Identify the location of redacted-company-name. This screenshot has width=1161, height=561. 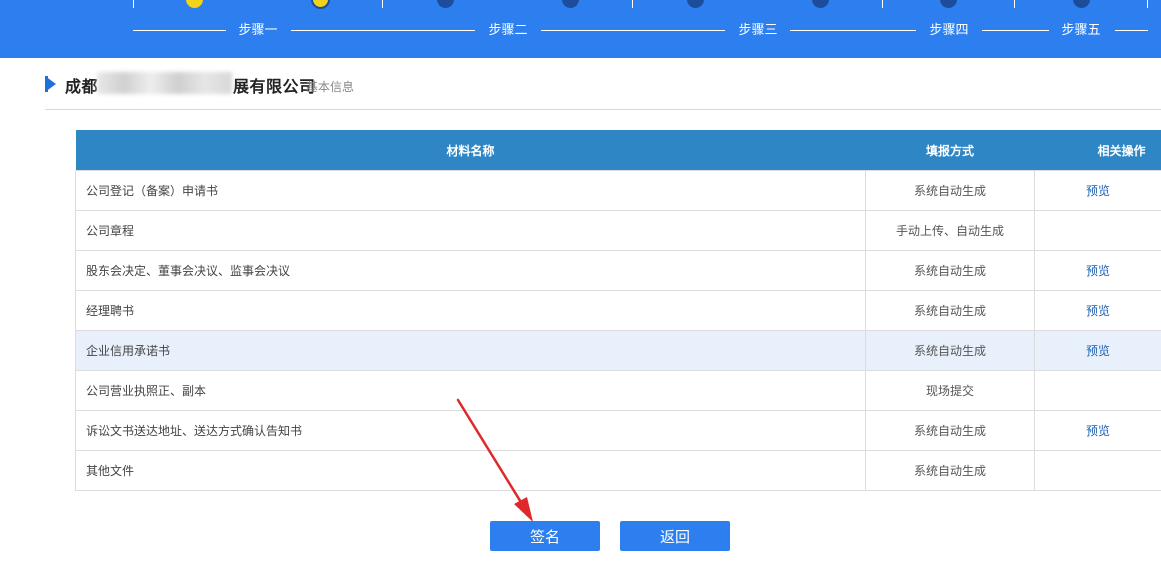
(164, 83).